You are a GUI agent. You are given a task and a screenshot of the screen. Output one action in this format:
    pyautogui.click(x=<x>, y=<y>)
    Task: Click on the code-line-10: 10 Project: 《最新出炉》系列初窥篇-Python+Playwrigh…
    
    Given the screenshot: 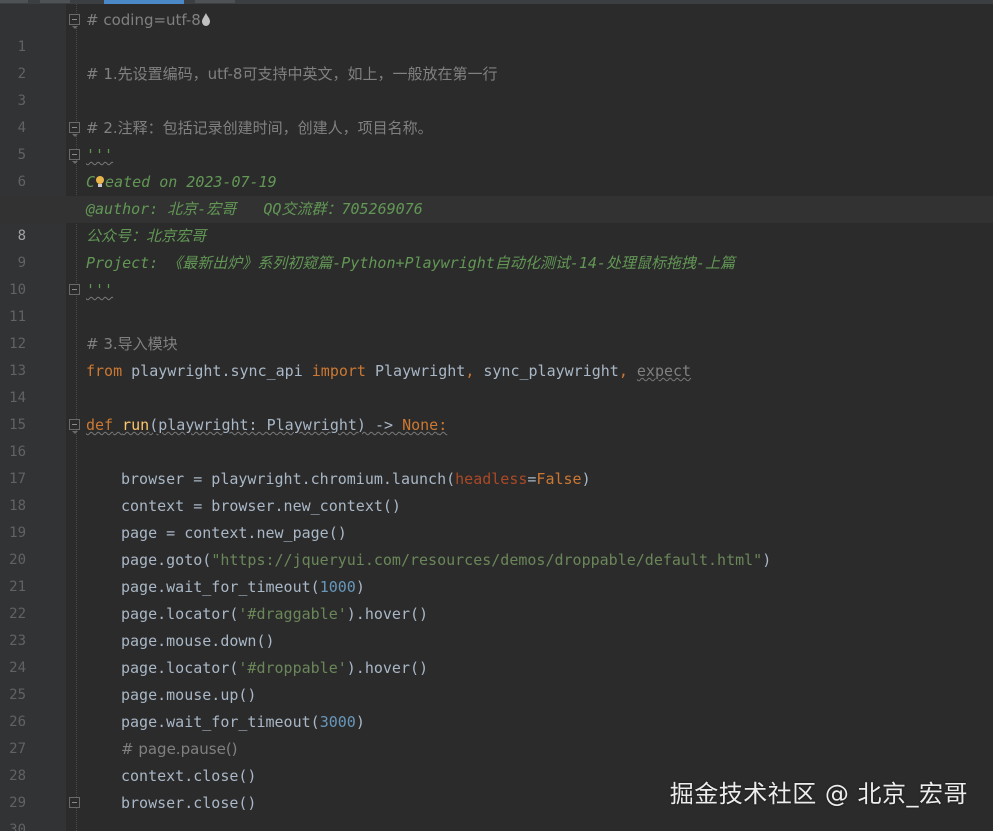 What is the action you would take?
    pyautogui.click(x=496, y=274)
    